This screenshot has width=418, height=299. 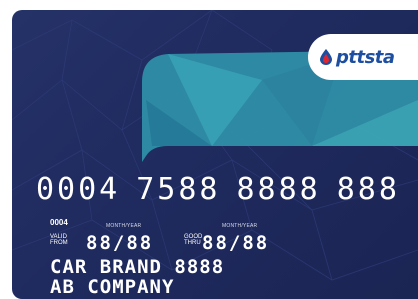 I want to click on brand-logo: pttsta, so click(x=363, y=57).